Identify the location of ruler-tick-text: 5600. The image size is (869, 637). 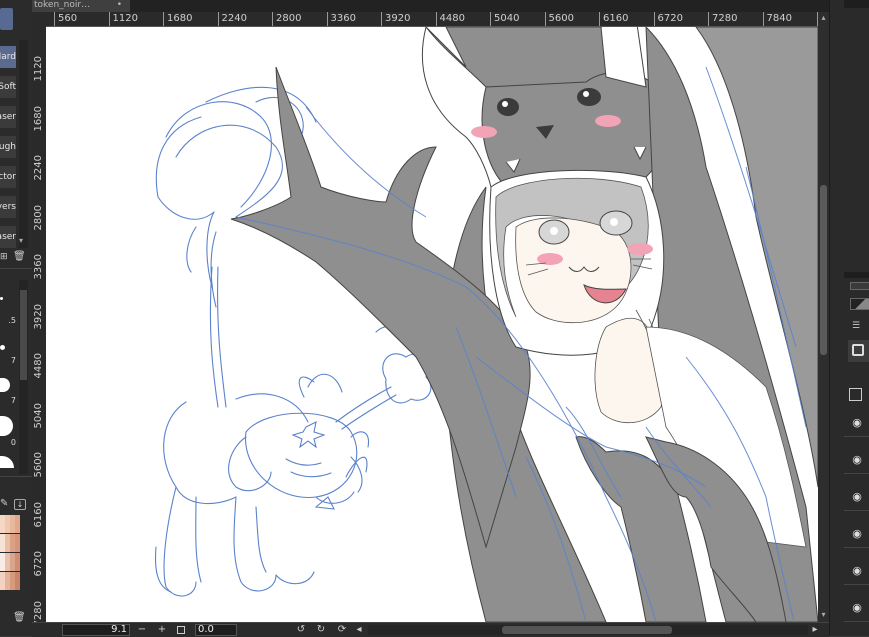
(38, 465).